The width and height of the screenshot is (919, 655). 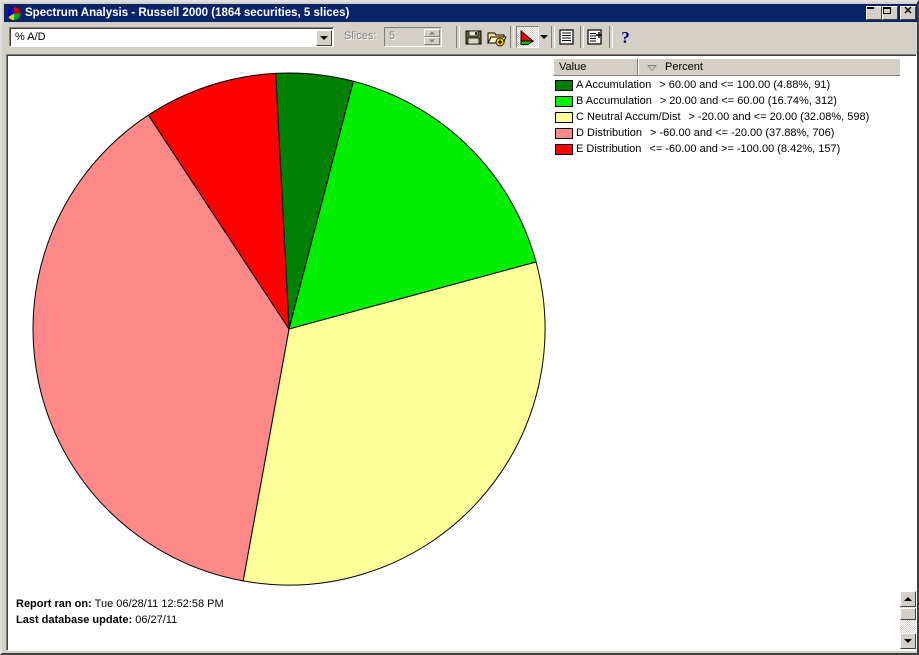 I want to click on help-button: ?, so click(x=625, y=37).